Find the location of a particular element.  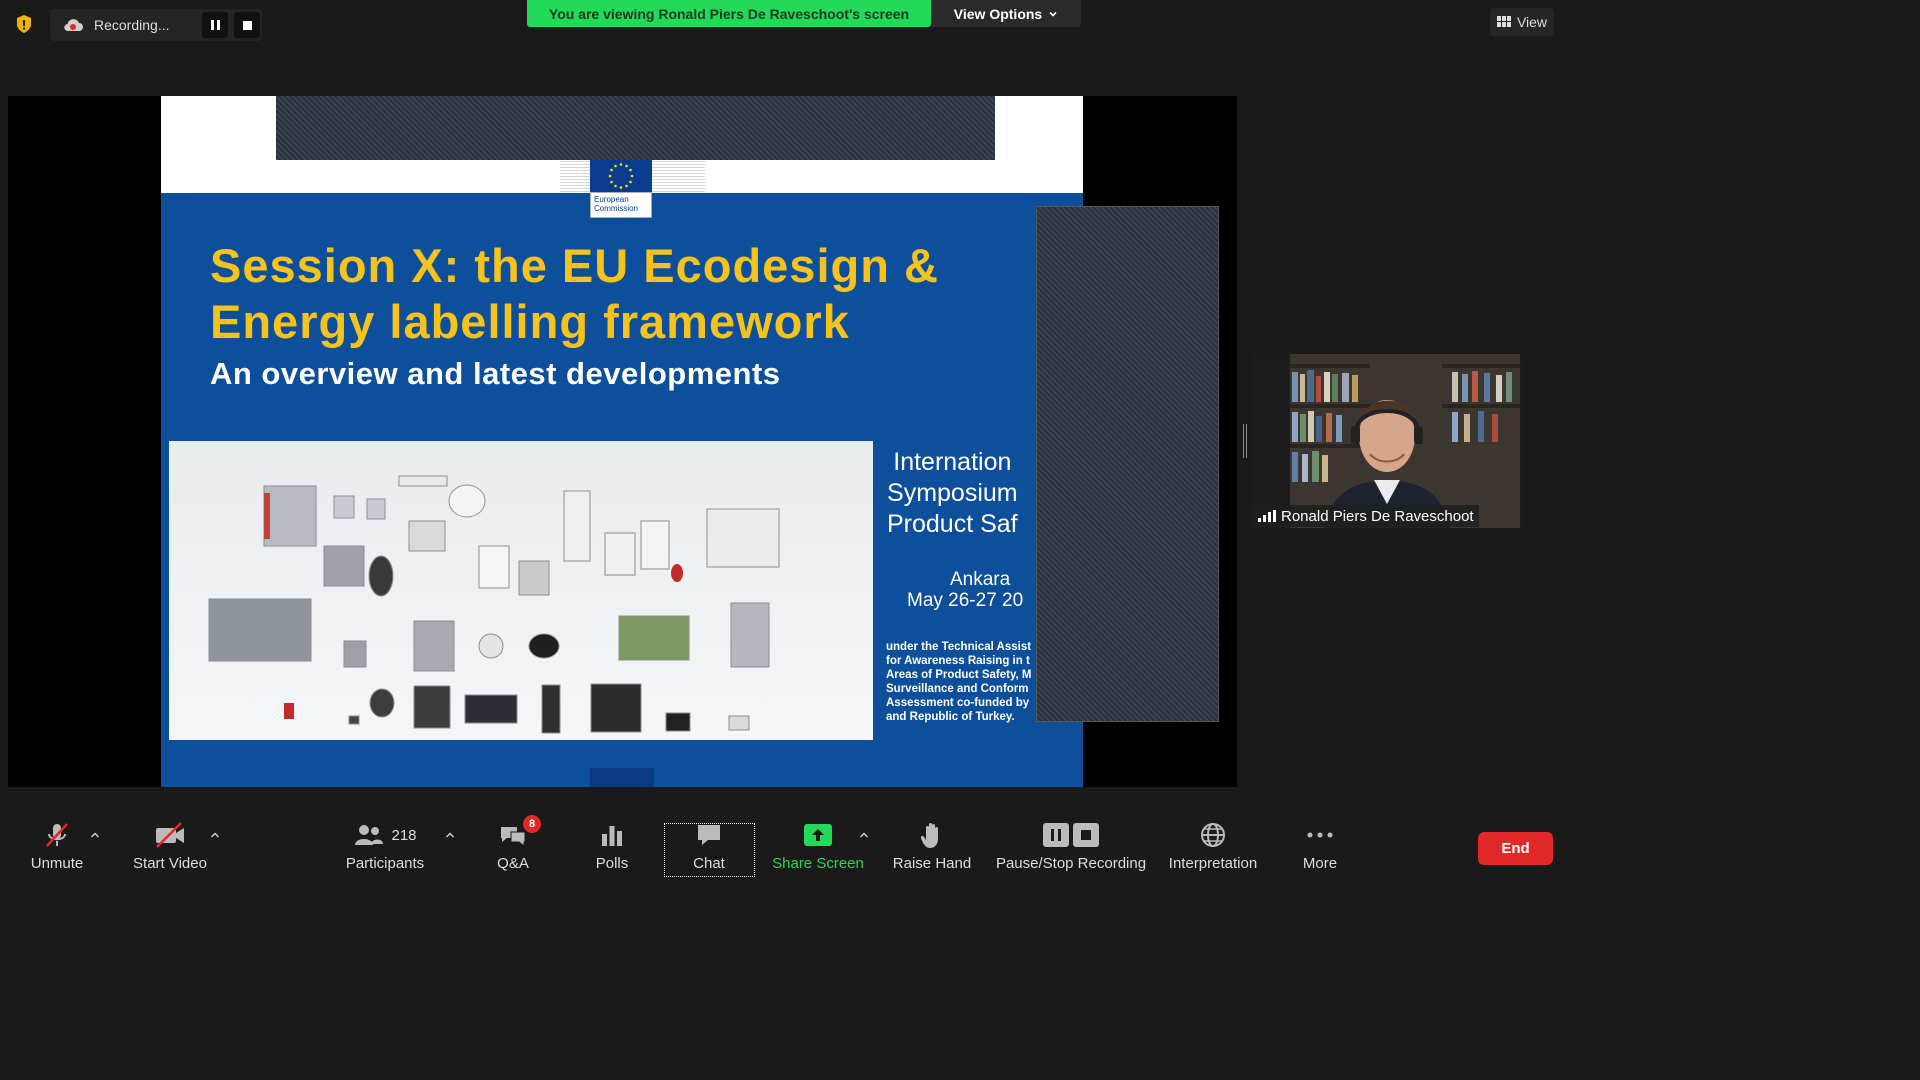

share-screen-icon is located at coordinates (818, 835).